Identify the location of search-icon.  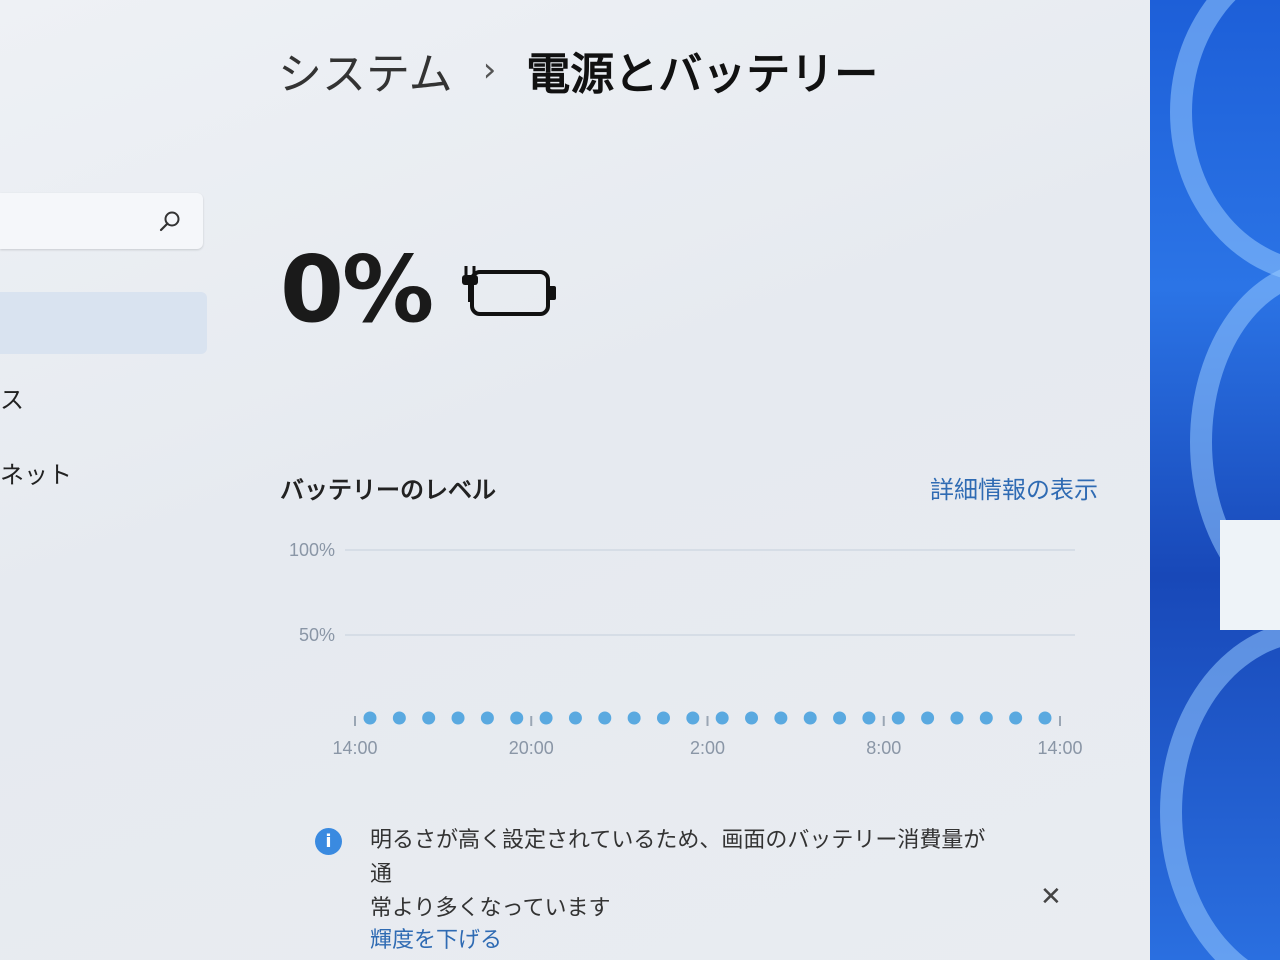
(169, 221).